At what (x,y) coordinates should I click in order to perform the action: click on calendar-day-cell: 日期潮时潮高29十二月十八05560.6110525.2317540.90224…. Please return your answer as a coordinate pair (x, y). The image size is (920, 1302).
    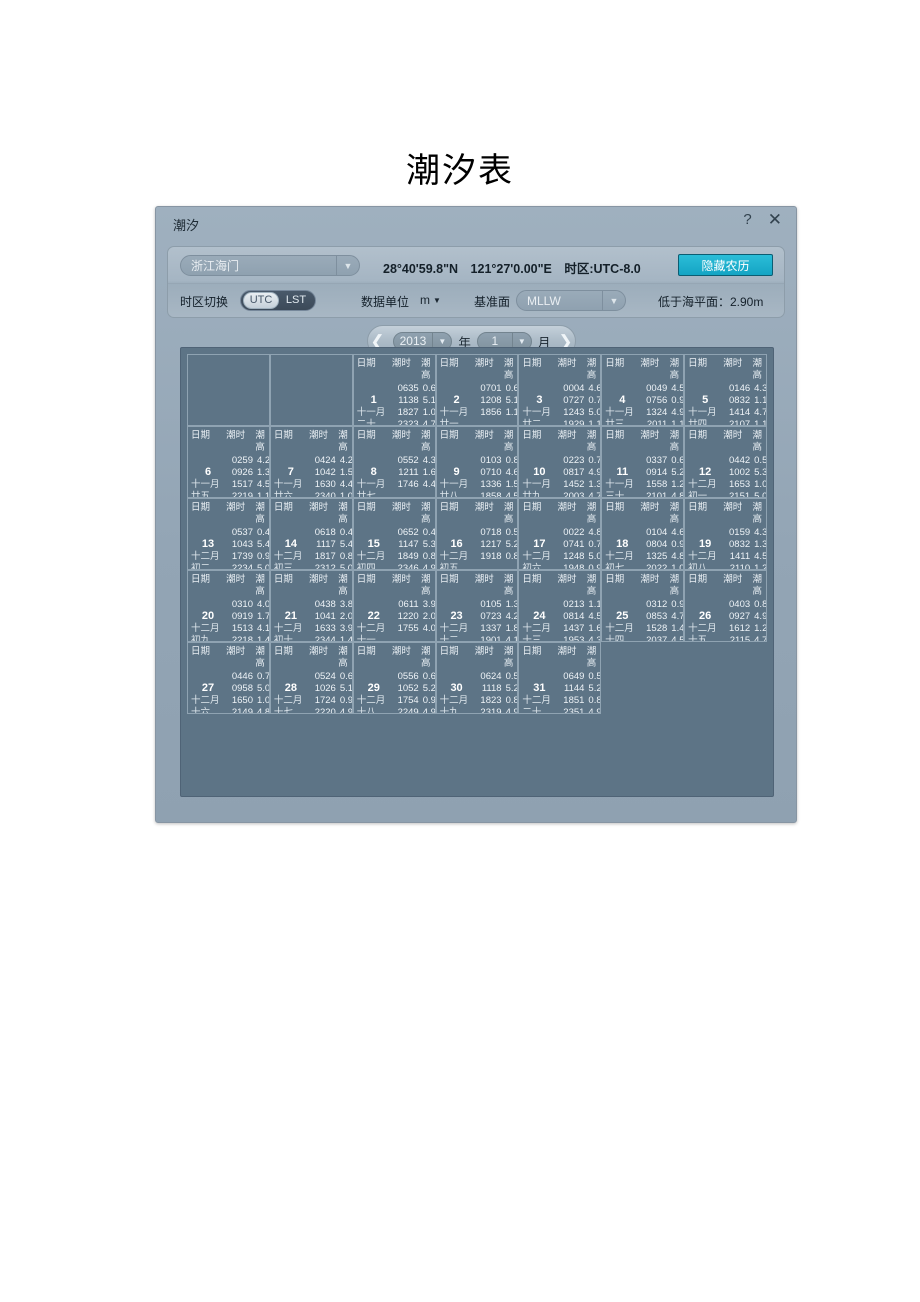
    Looking at the image, I should click on (394, 678).